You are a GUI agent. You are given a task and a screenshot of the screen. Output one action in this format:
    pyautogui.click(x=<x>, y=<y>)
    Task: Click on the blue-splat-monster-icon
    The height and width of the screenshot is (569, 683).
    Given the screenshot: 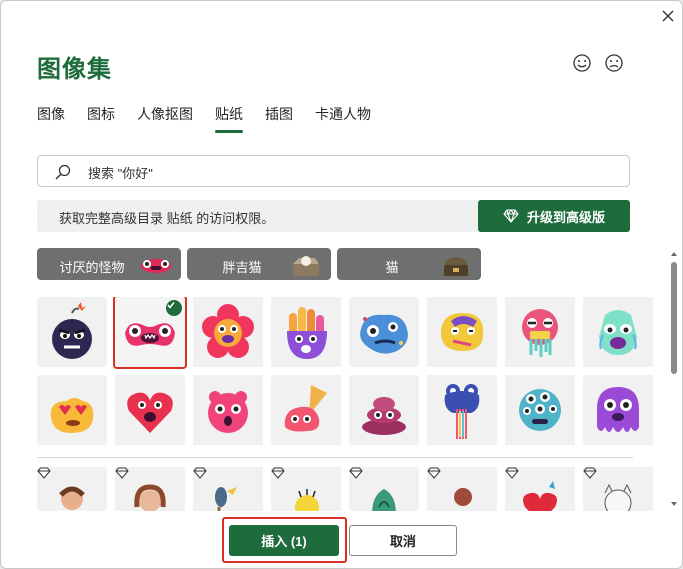 What is the action you would take?
    pyautogui.click(x=384, y=334)
    